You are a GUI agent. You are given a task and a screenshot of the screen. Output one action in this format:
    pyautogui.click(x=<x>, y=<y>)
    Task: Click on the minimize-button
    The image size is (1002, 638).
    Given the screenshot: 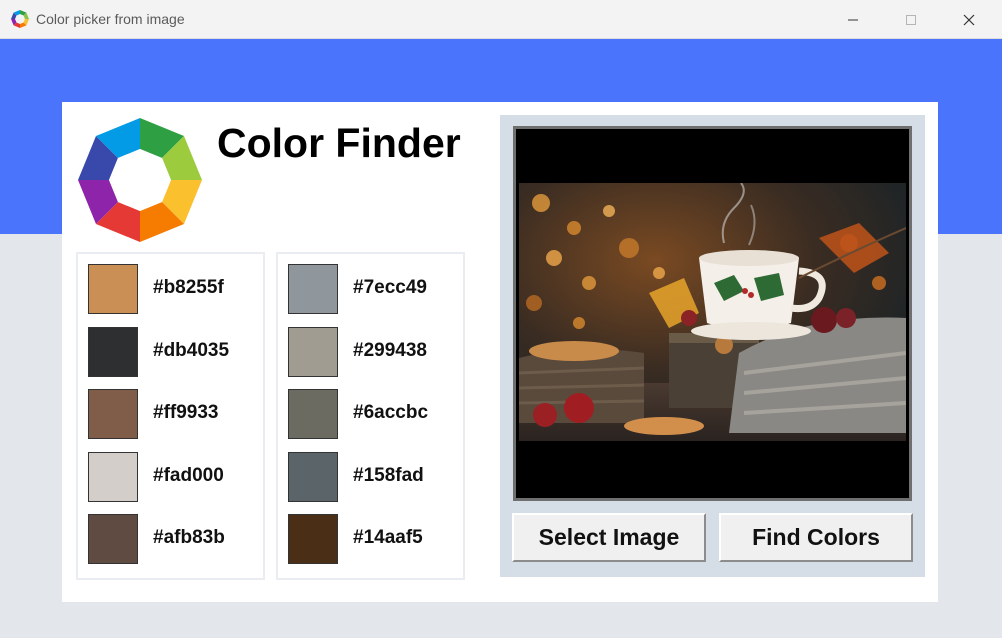 What is the action you would take?
    pyautogui.click(x=853, y=19)
    